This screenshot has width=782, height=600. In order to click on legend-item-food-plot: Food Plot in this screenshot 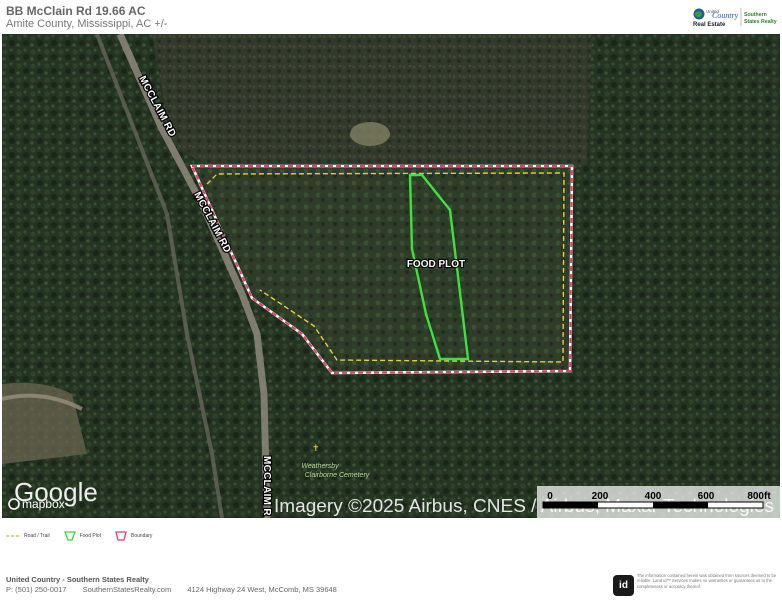, I will do `click(82, 536)`.